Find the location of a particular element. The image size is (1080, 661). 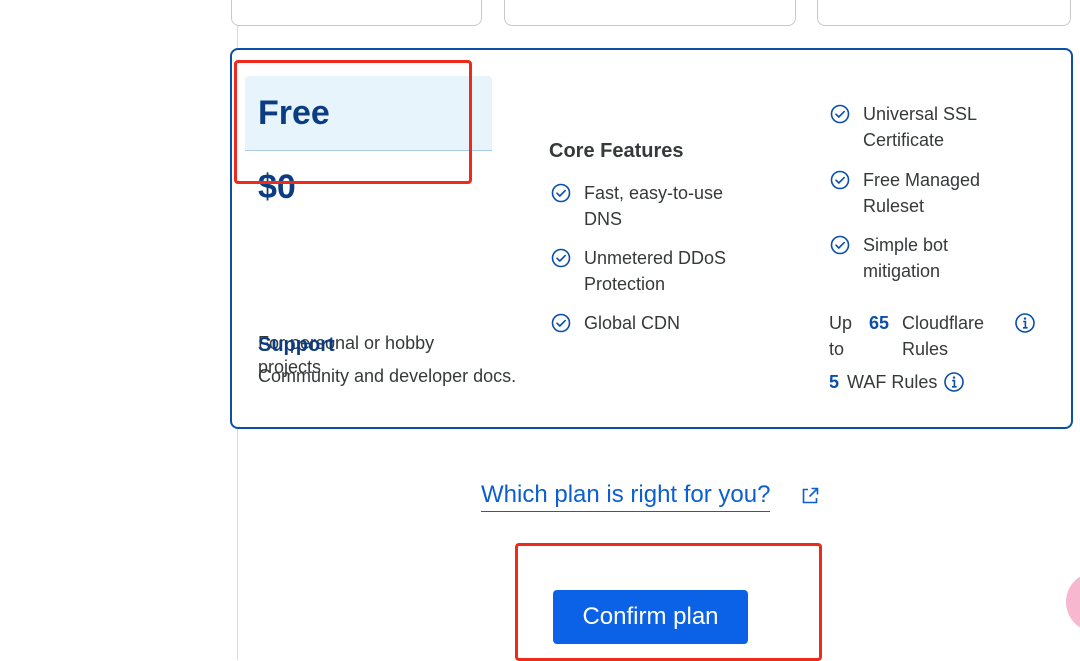

rules-count: 65 is located at coordinates (879, 323).